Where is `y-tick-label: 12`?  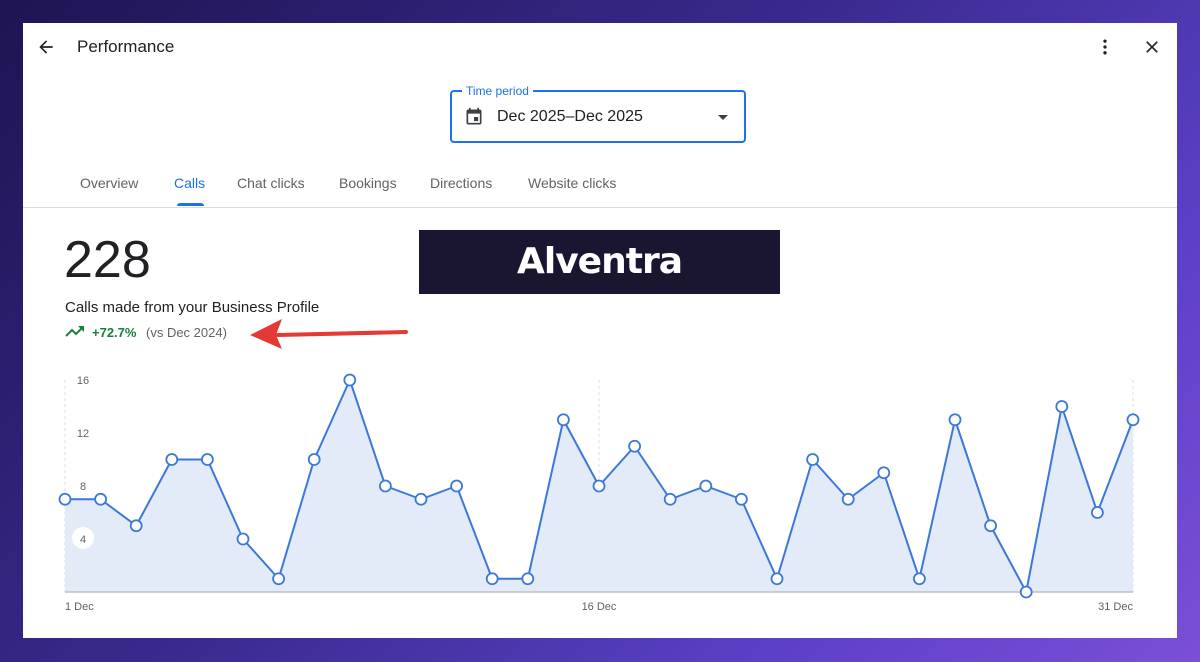
y-tick-label: 12 is located at coordinates (83, 434).